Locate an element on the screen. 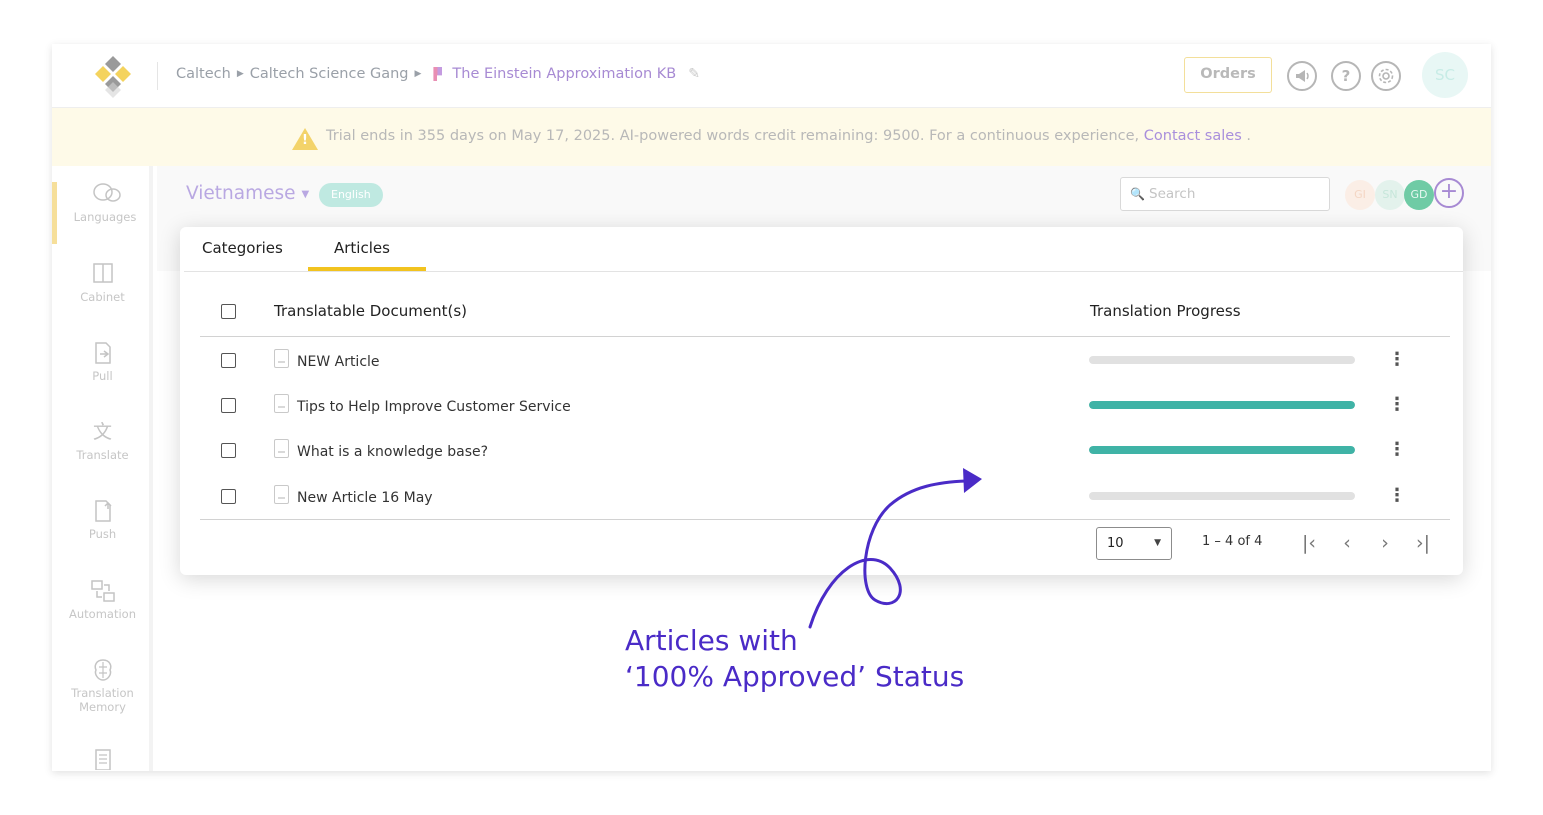 This screenshot has height=815, width=1543. orders-button: Orders is located at coordinates (1228, 75).